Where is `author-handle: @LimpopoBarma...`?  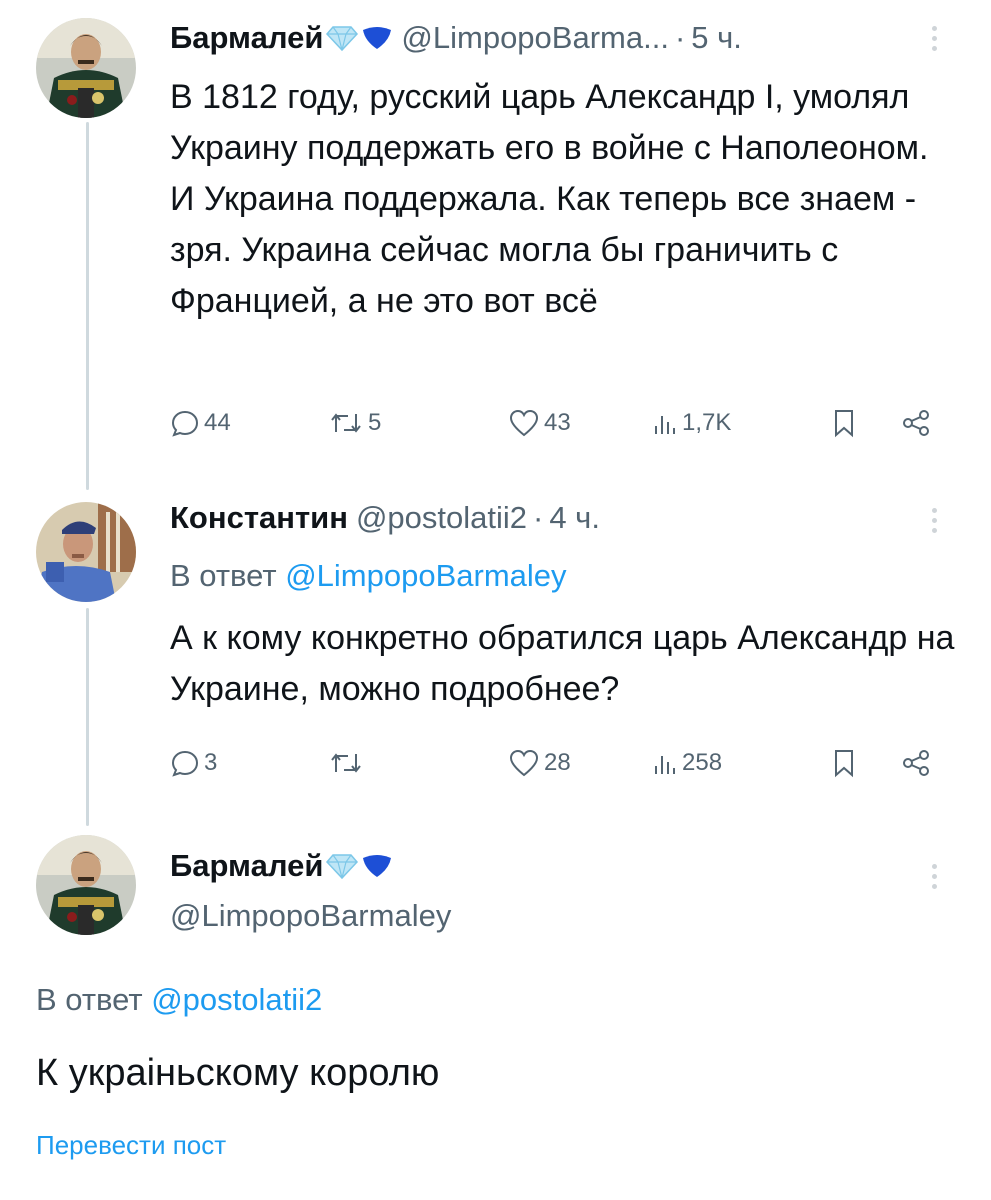
author-handle: @LimpopoBarma... is located at coordinates (535, 38).